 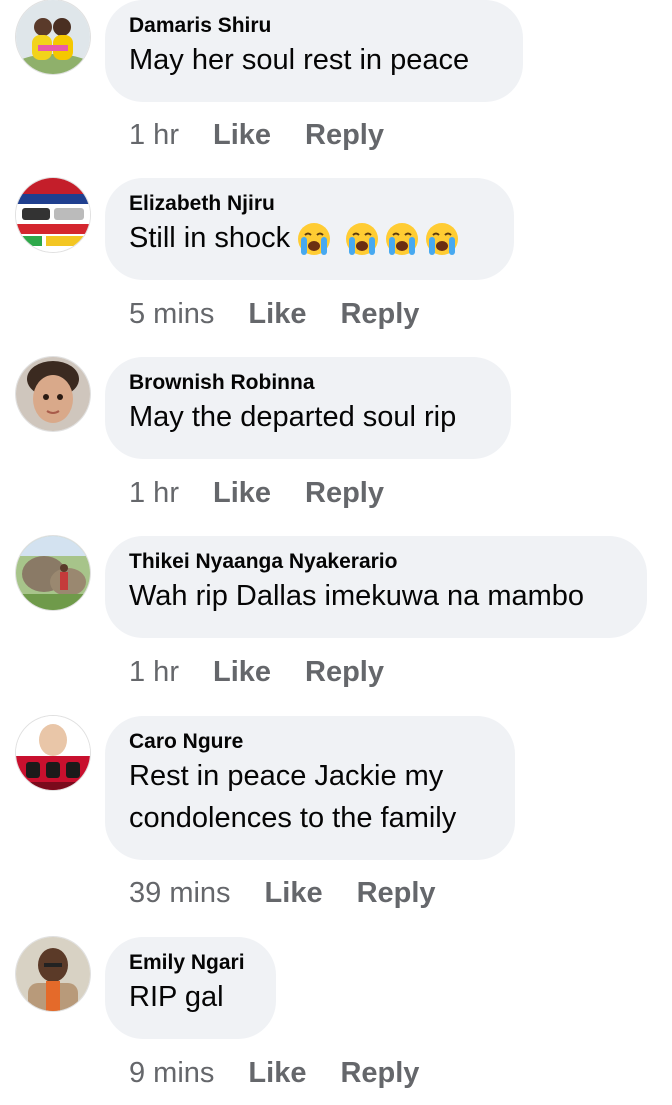 What do you see at coordinates (293, 417) in the screenshot?
I see `comment-text: May the departed soul rip` at bounding box center [293, 417].